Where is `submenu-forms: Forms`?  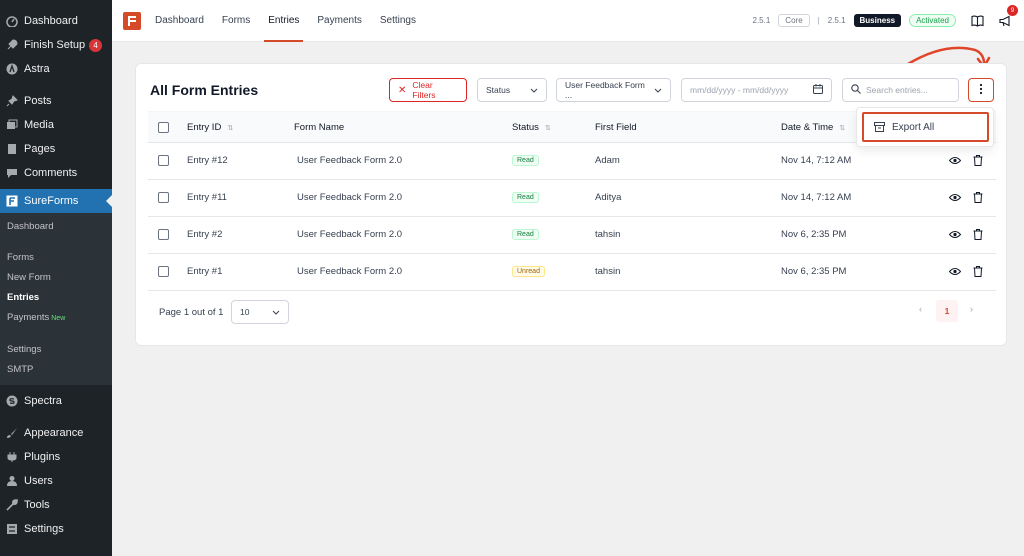 submenu-forms: Forms is located at coordinates (56, 258).